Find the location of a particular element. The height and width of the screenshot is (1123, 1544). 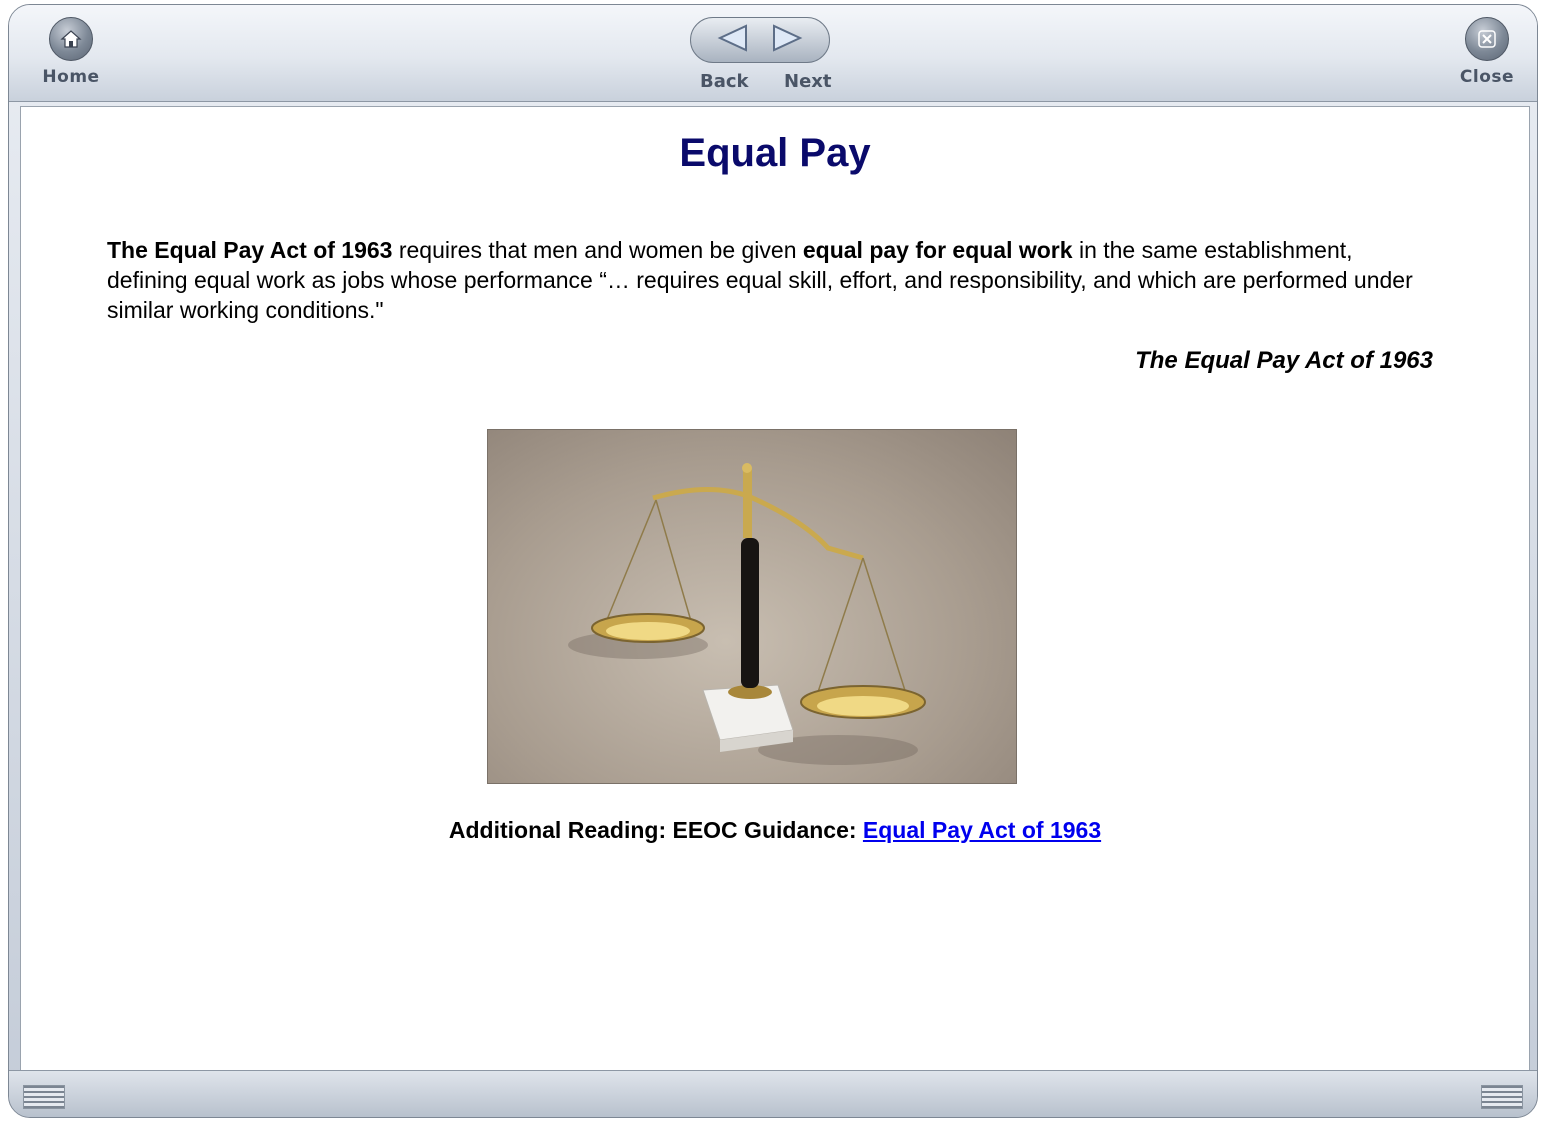

resize-grip-right-icon is located at coordinates (1502, 1097).